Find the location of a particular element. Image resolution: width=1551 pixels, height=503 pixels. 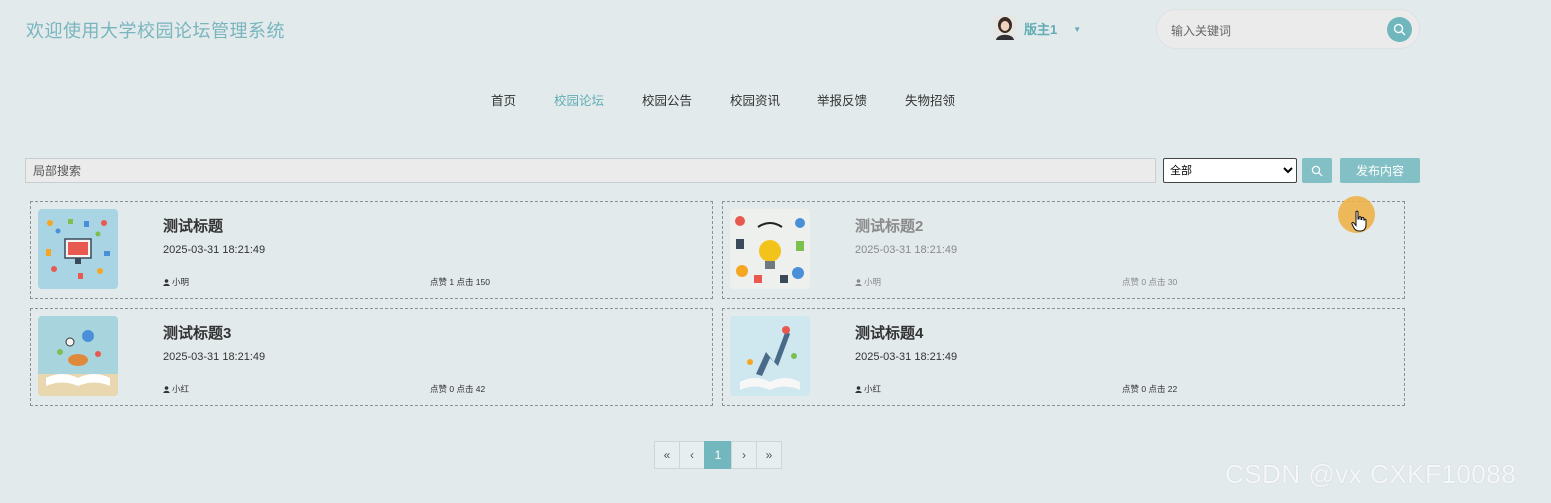

page-number-button: 1 is located at coordinates (718, 455).